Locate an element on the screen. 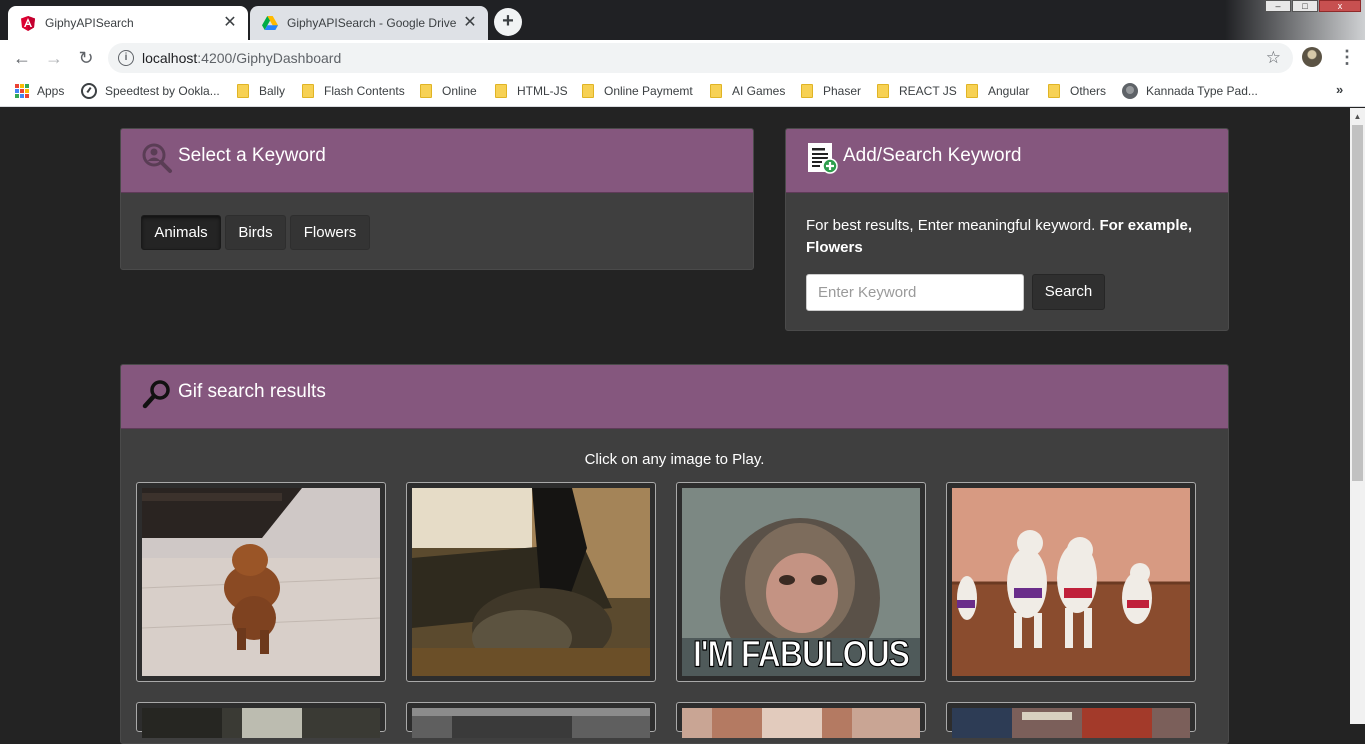 The image size is (1365, 744). keyword-input is located at coordinates (915, 292).